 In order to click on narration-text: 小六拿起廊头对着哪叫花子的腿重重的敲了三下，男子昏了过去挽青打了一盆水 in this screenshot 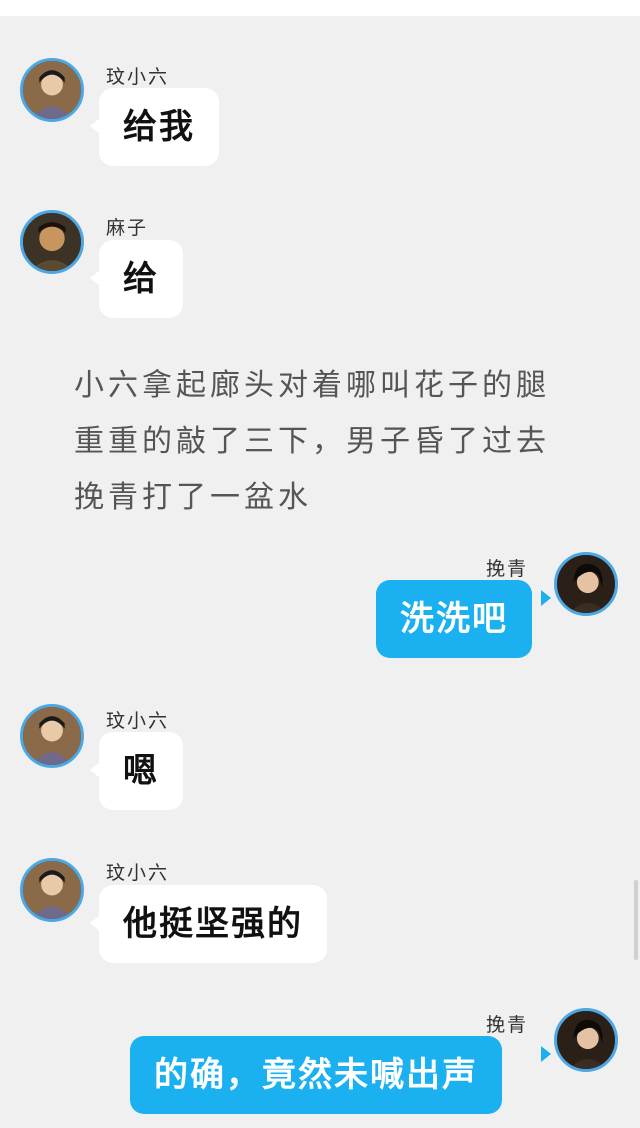, I will do `click(312, 441)`.